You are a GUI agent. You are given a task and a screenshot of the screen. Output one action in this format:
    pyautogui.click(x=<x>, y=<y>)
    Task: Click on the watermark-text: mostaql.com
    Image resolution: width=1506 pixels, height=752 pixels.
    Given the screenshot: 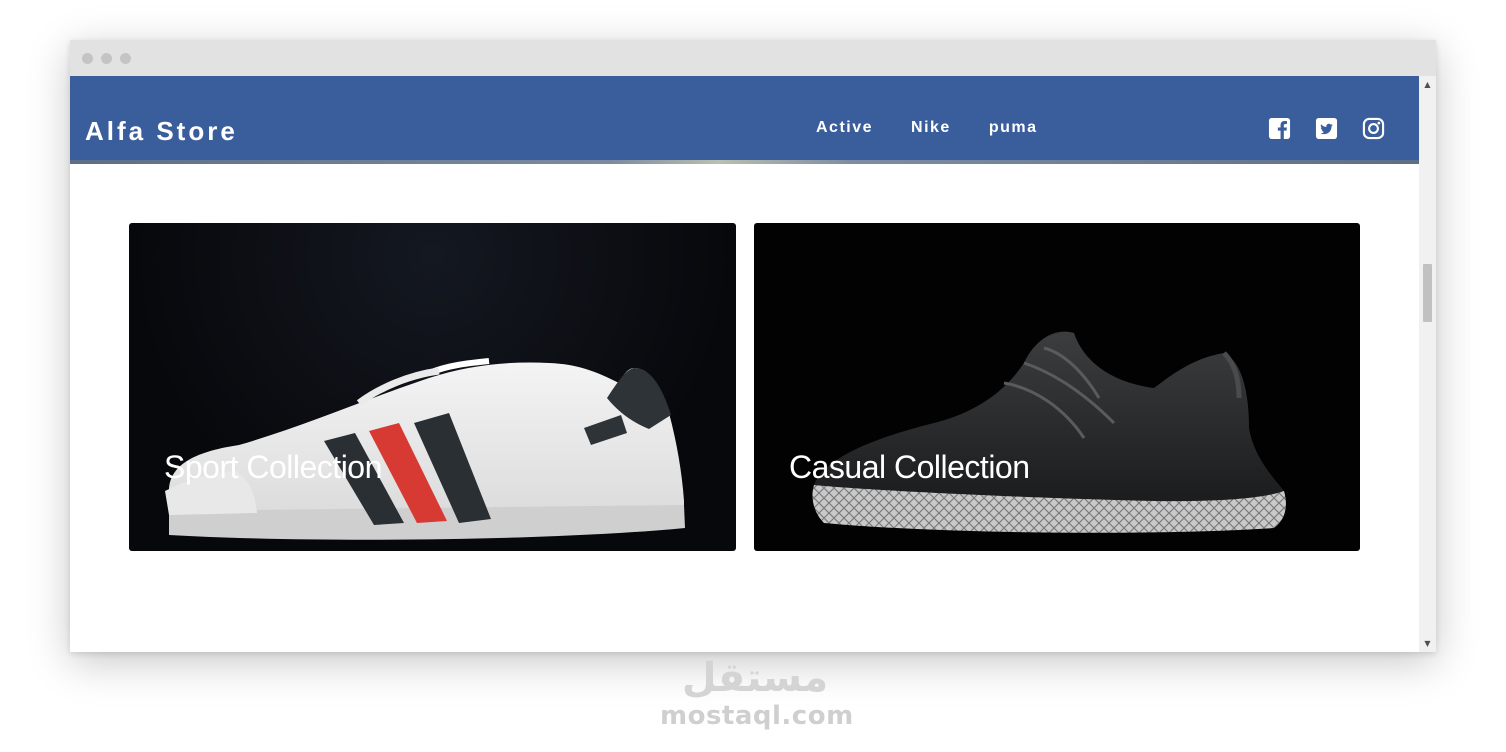 What is the action you would take?
    pyautogui.click(x=757, y=716)
    